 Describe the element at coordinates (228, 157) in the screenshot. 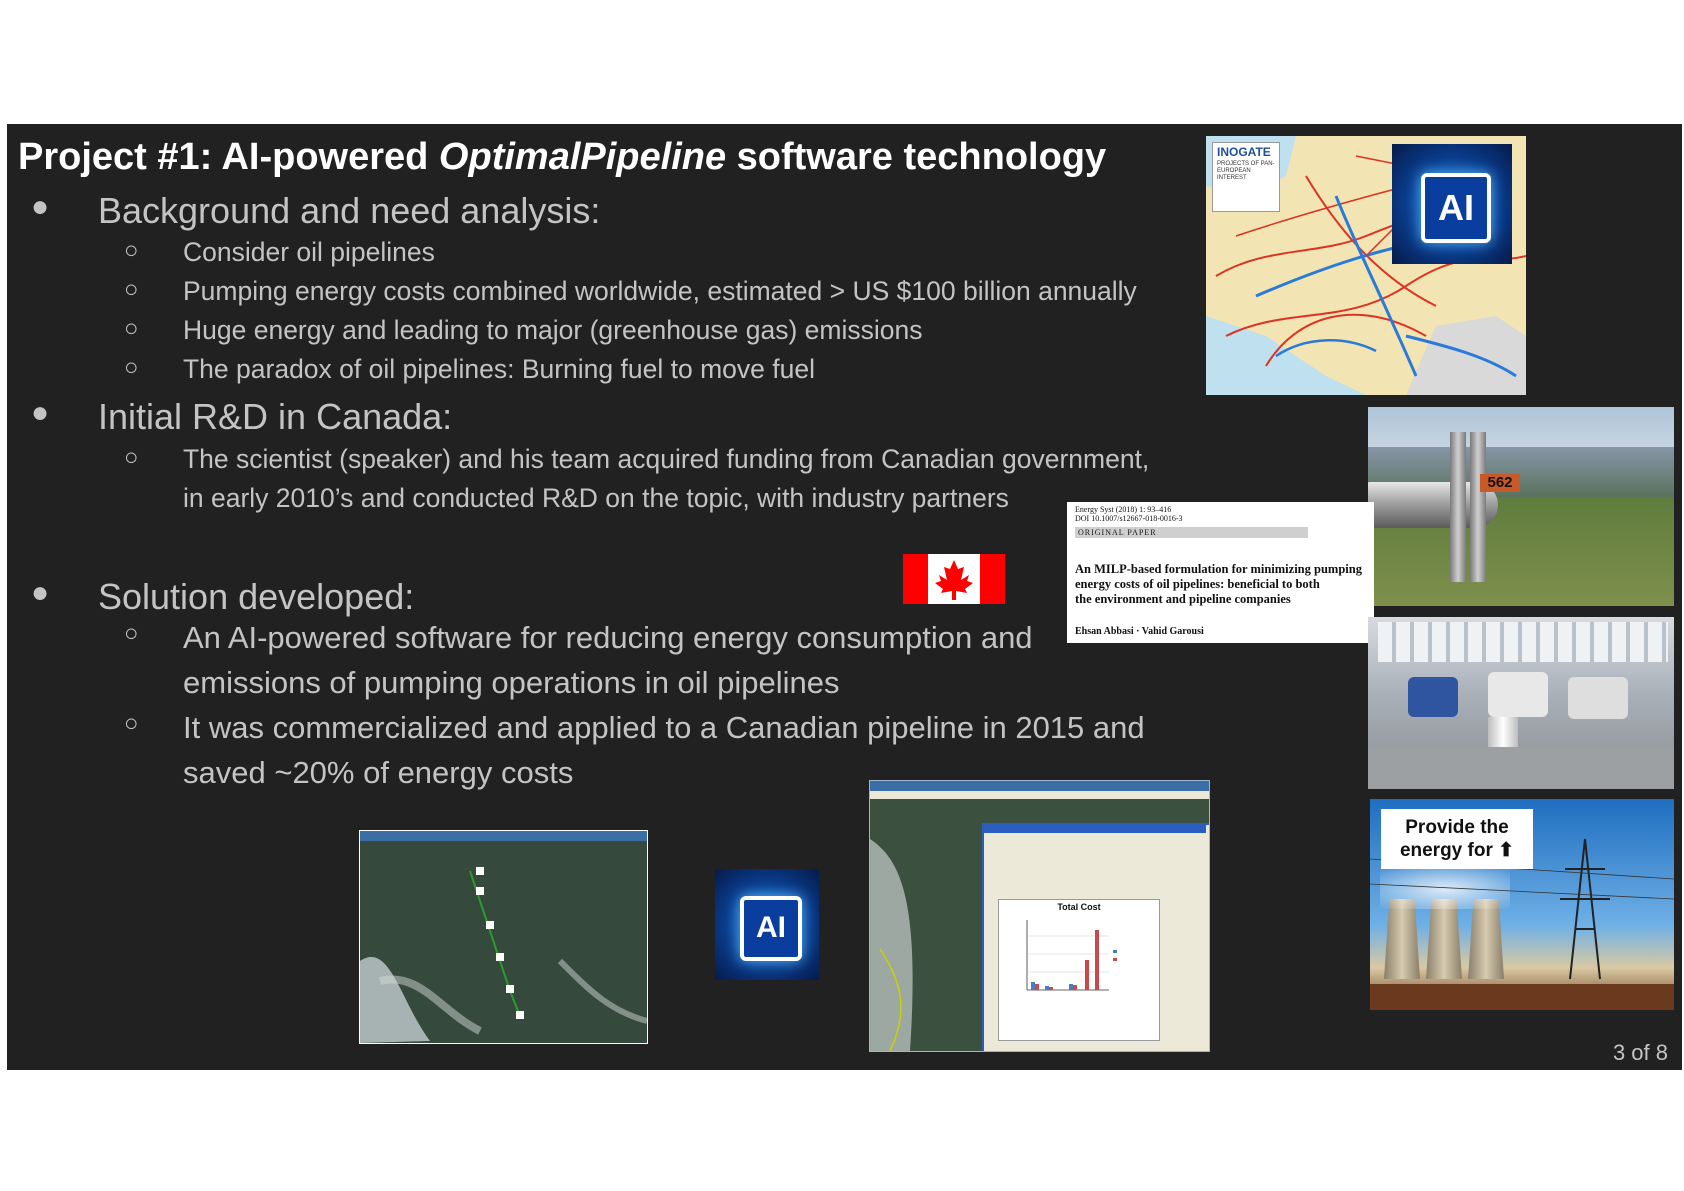

I see `title-prefix: Project #1: AI-powered` at that location.